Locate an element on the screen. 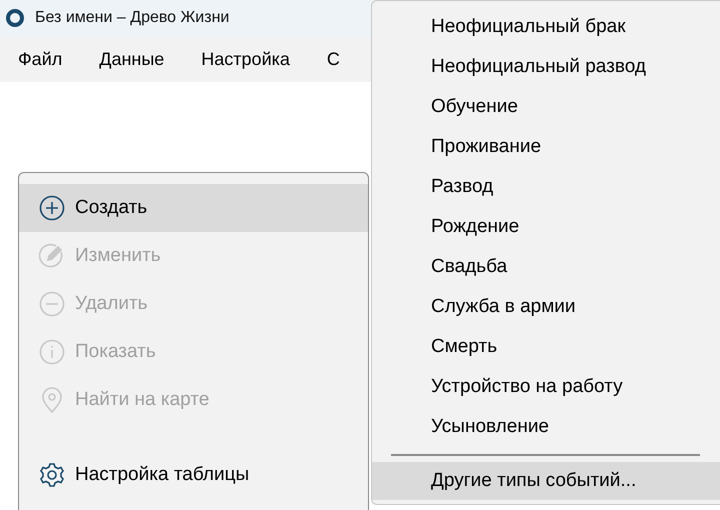 The width and height of the screenshot is (720, 510). window-title: Без имени – Древо Жизни is located at coordinates (132, 18).